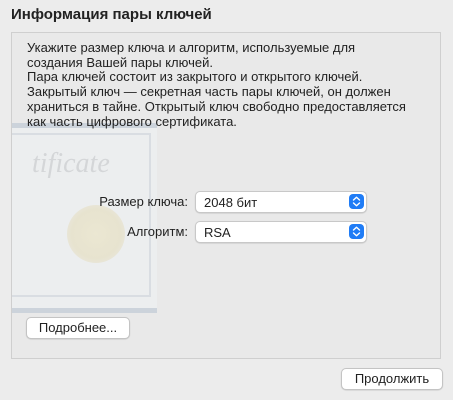 The height and width of the screenshot is (400, 453). I want to click on key-size-label: Размер ключа:, so click(143, 201).